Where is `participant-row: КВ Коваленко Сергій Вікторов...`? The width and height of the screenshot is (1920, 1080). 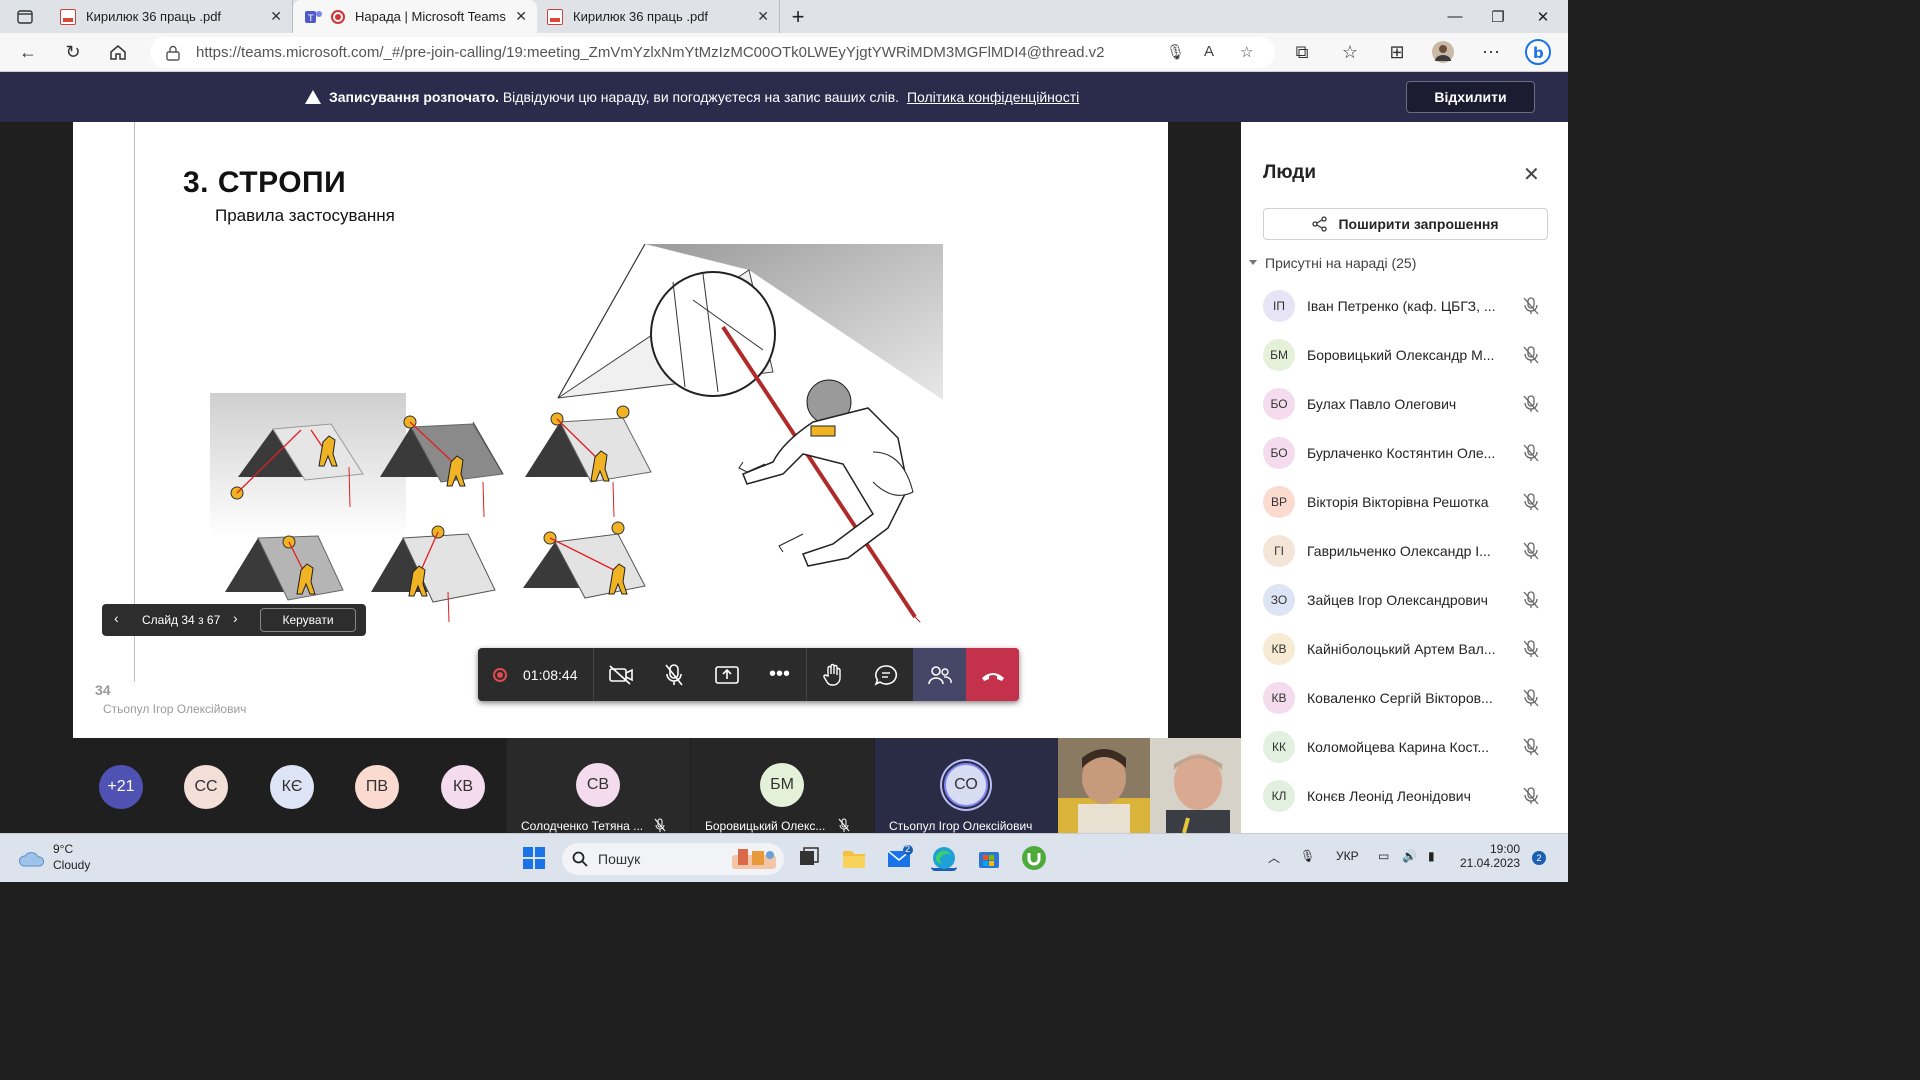 participant-row: КВ Коваленко Сергій Вікторов... is located at coordinates (1404, 698).